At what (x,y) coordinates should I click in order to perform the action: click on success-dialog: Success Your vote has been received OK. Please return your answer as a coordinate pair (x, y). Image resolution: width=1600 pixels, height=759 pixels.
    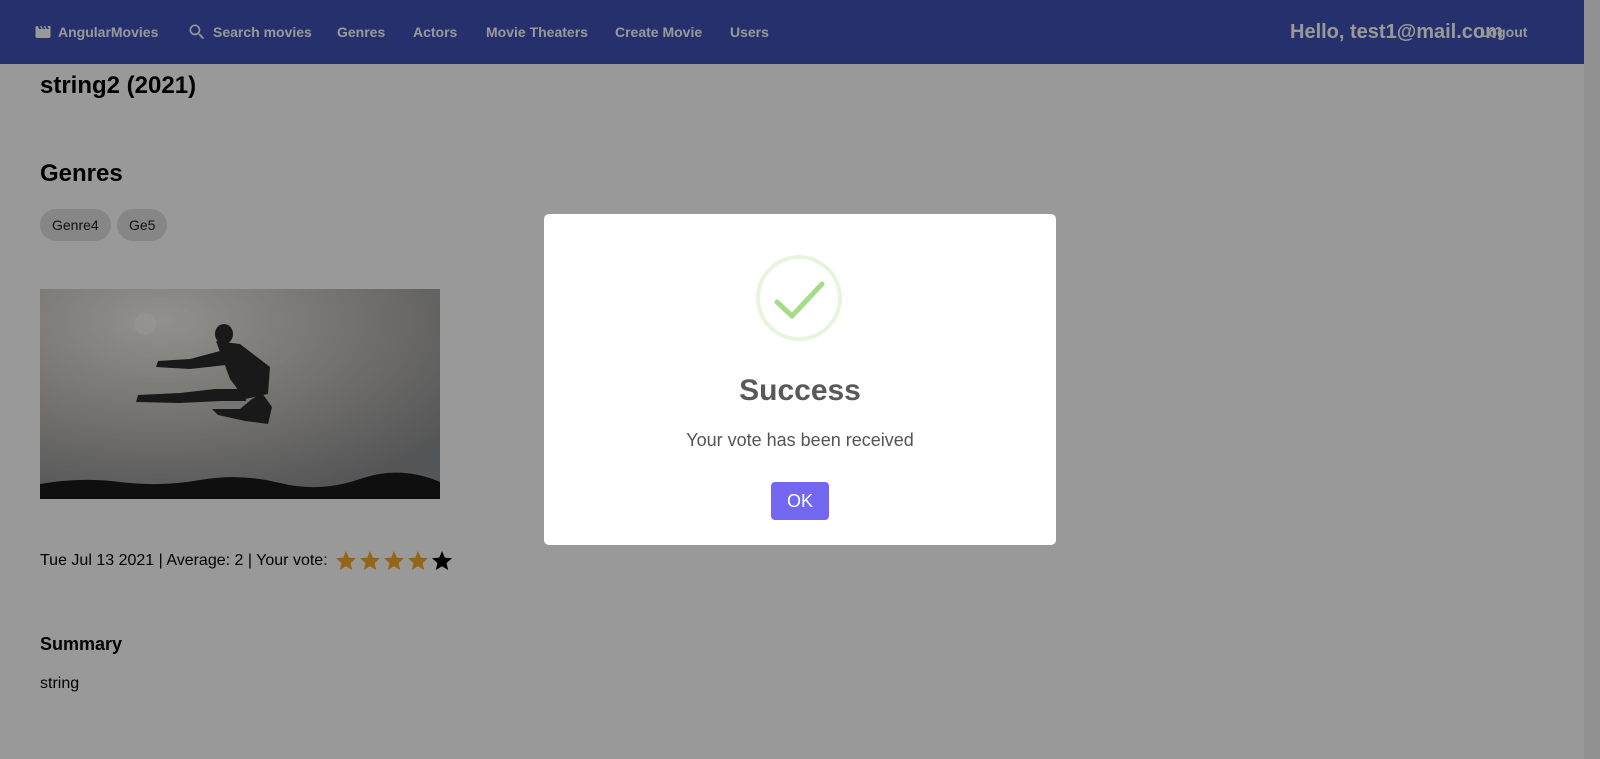
    Looking at the image, I should click on (800, 379).